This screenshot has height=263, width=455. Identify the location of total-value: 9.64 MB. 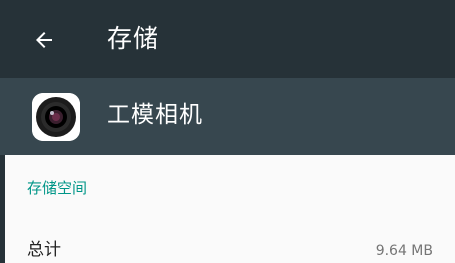
(404, 251).